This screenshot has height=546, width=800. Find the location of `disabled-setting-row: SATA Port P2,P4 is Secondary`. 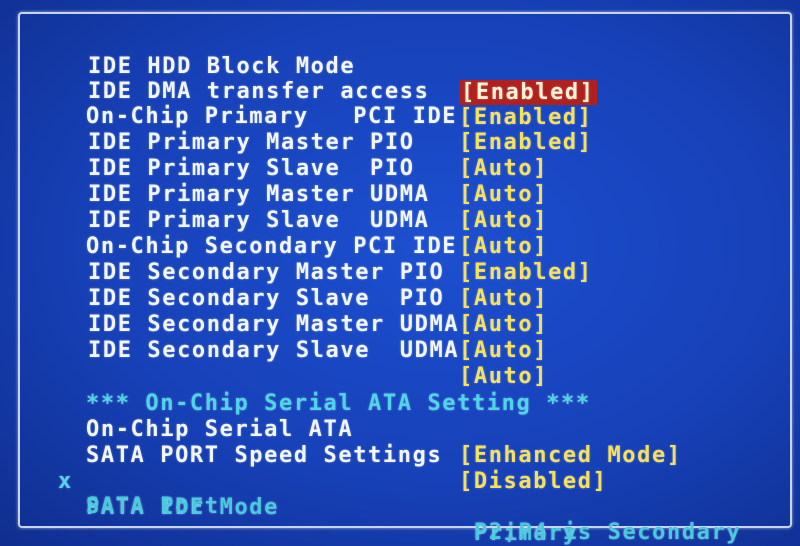

disabled-setting-row: SATA Port P2,P4 is Secondary is located at coordinates (400, 506).